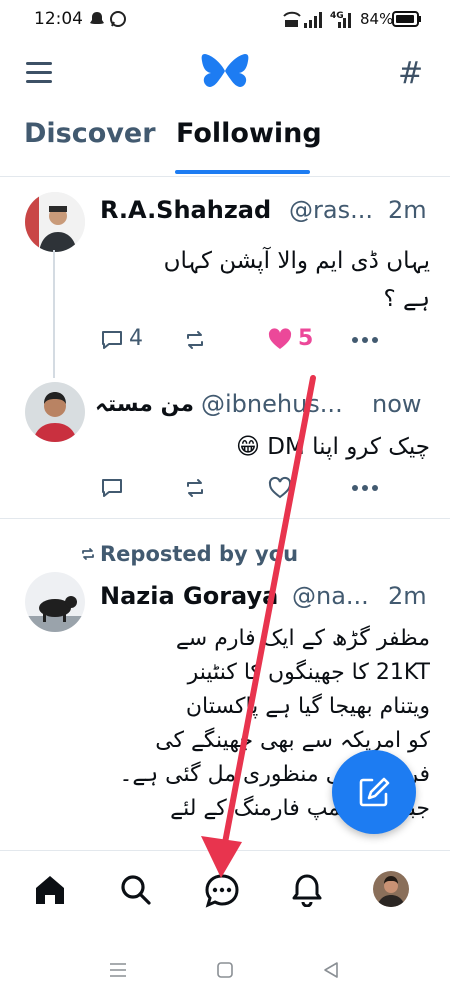  Describe the element at coordinates (307, 706) in the screenshot. I see `post-text-line: ویتنام بھیجا گیا ہے پاکستان` at that location.